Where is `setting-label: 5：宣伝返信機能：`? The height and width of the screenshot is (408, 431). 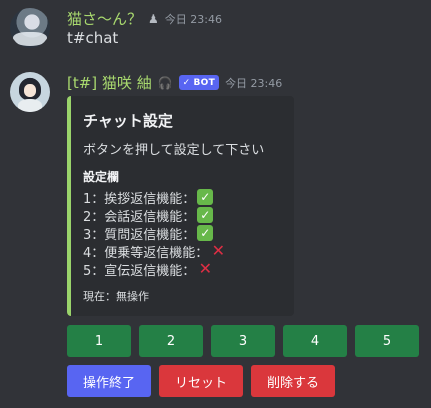
setting-label: 5：宣伝返信機能： is located at coordinates (139, 271).